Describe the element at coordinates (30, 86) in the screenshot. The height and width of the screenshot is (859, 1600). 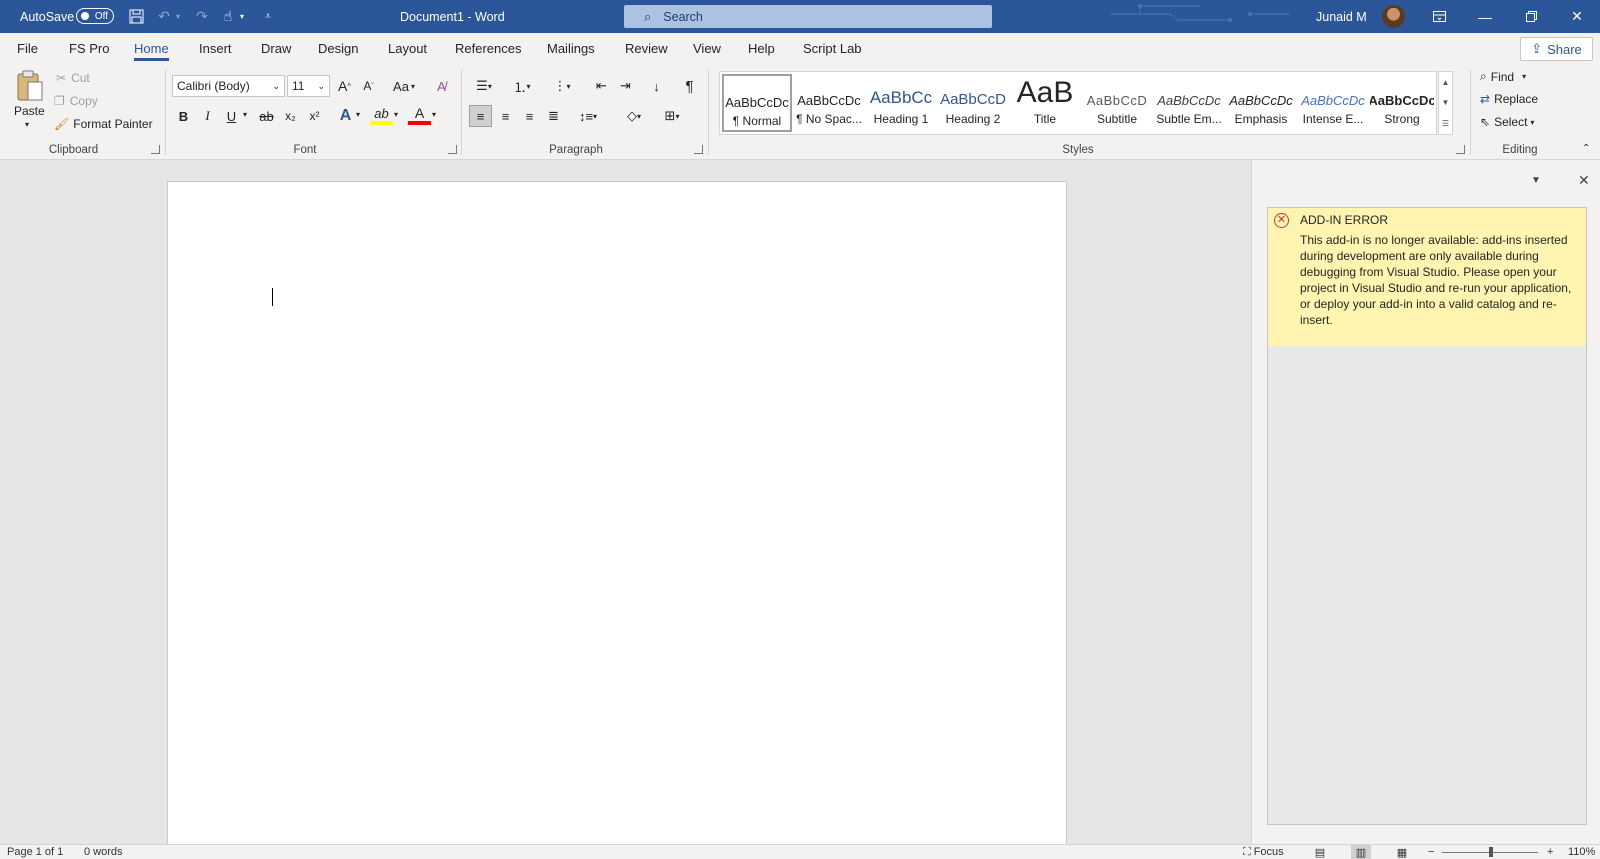
I see `paste-icon` at that location.